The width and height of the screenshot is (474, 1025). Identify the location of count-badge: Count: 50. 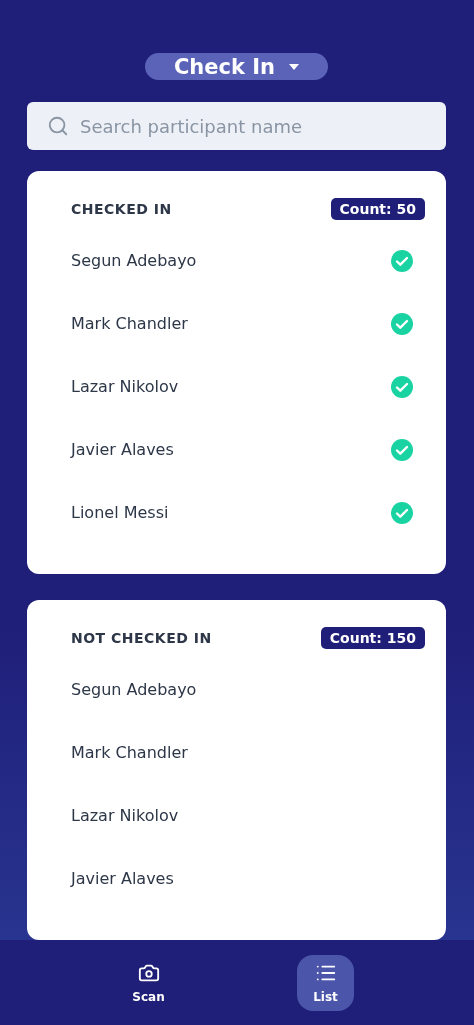
(377, 209).